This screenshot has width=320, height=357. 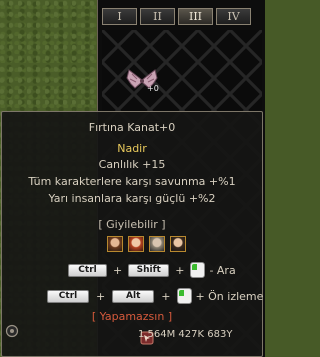 What do you see at coordinates (132, 127) in the screenshot?
I see `item-name: Fırtına Kanat+0` at bounding box center [132, 127].